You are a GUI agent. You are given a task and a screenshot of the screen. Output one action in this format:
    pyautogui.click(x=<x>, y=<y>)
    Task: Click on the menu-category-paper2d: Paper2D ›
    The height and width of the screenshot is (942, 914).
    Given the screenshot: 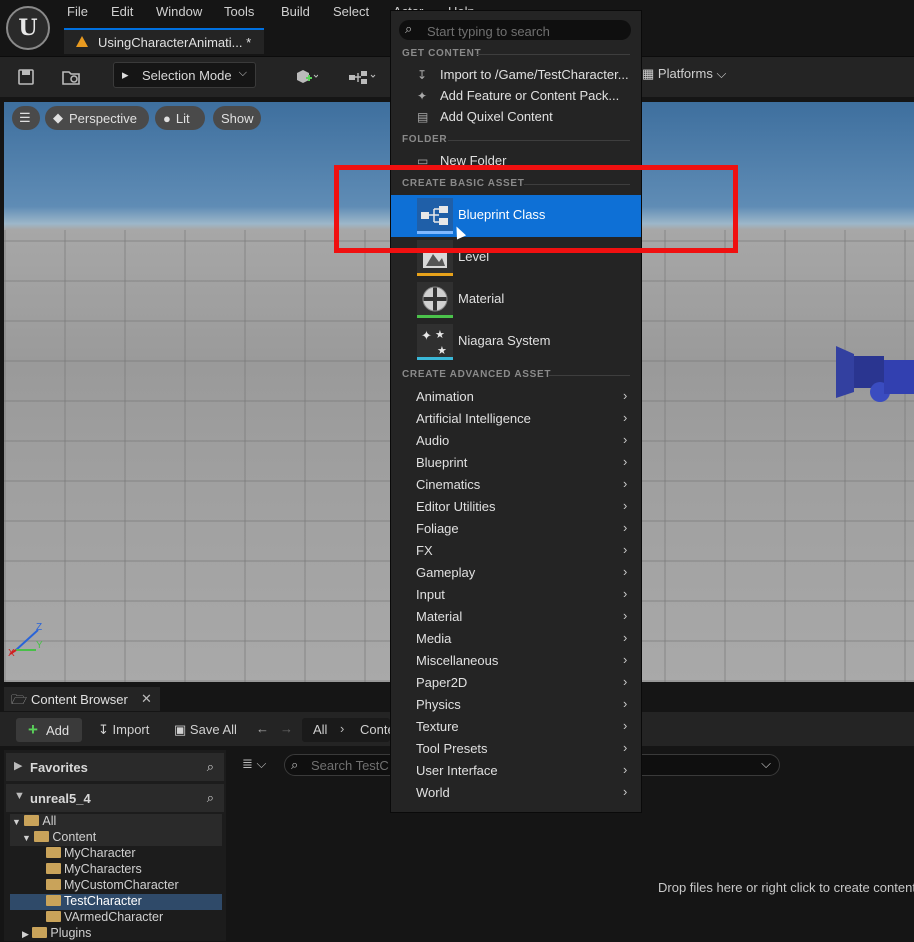 What is the action you would take?
    pyautogui.click(x=516, y=683)
    